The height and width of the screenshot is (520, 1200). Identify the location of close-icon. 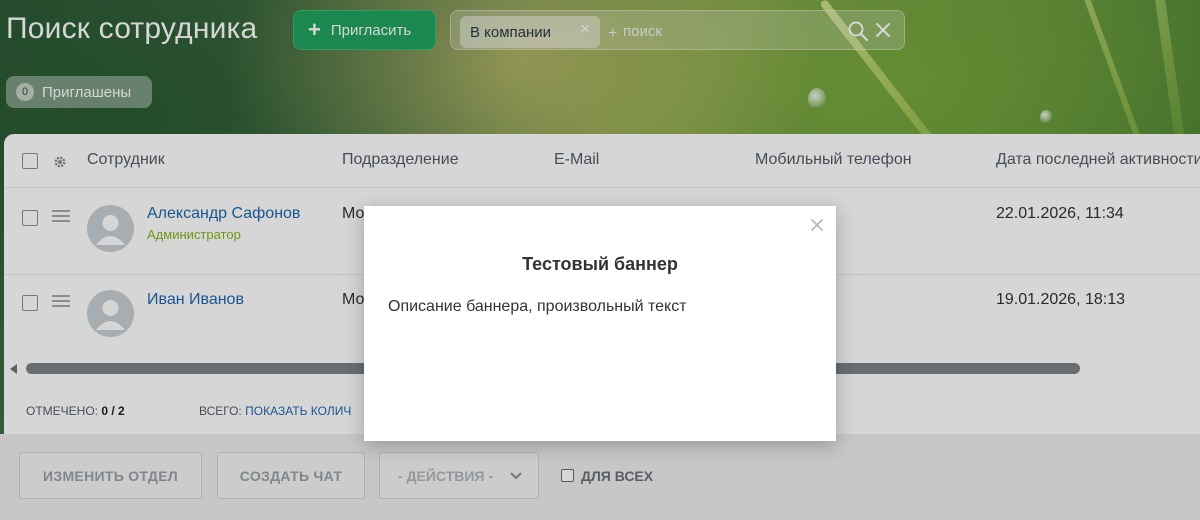
(817, 225).